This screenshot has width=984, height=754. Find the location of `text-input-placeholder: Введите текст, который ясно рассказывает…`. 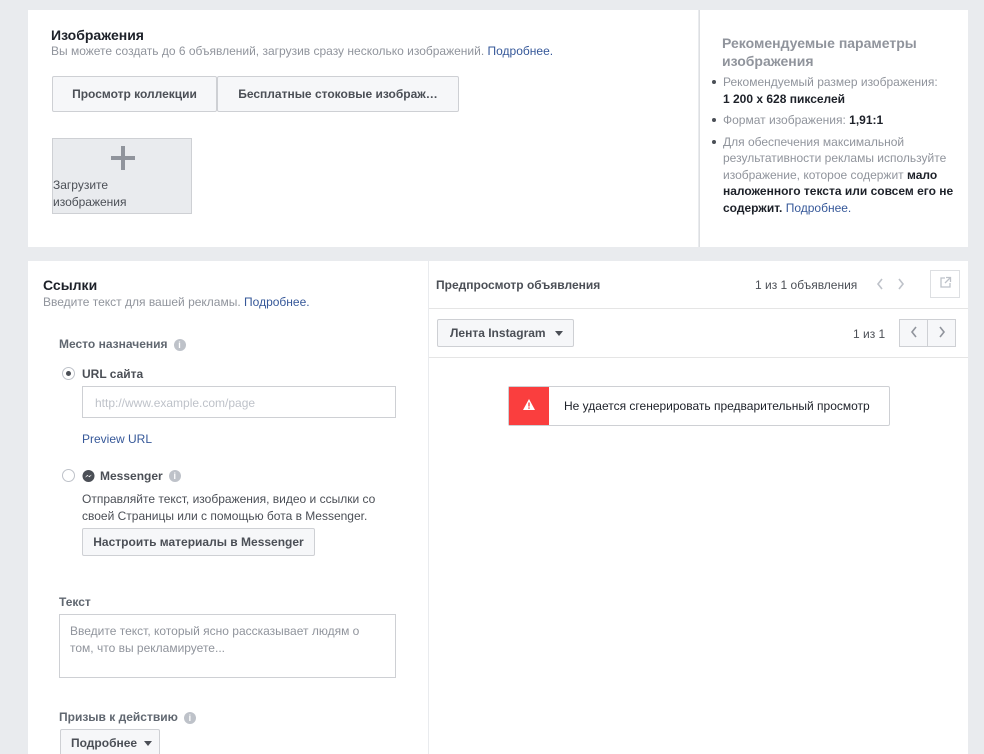

text-input-placeholder: Введите текст, который ясно рассказывает… is located at coordinates (215, 639).